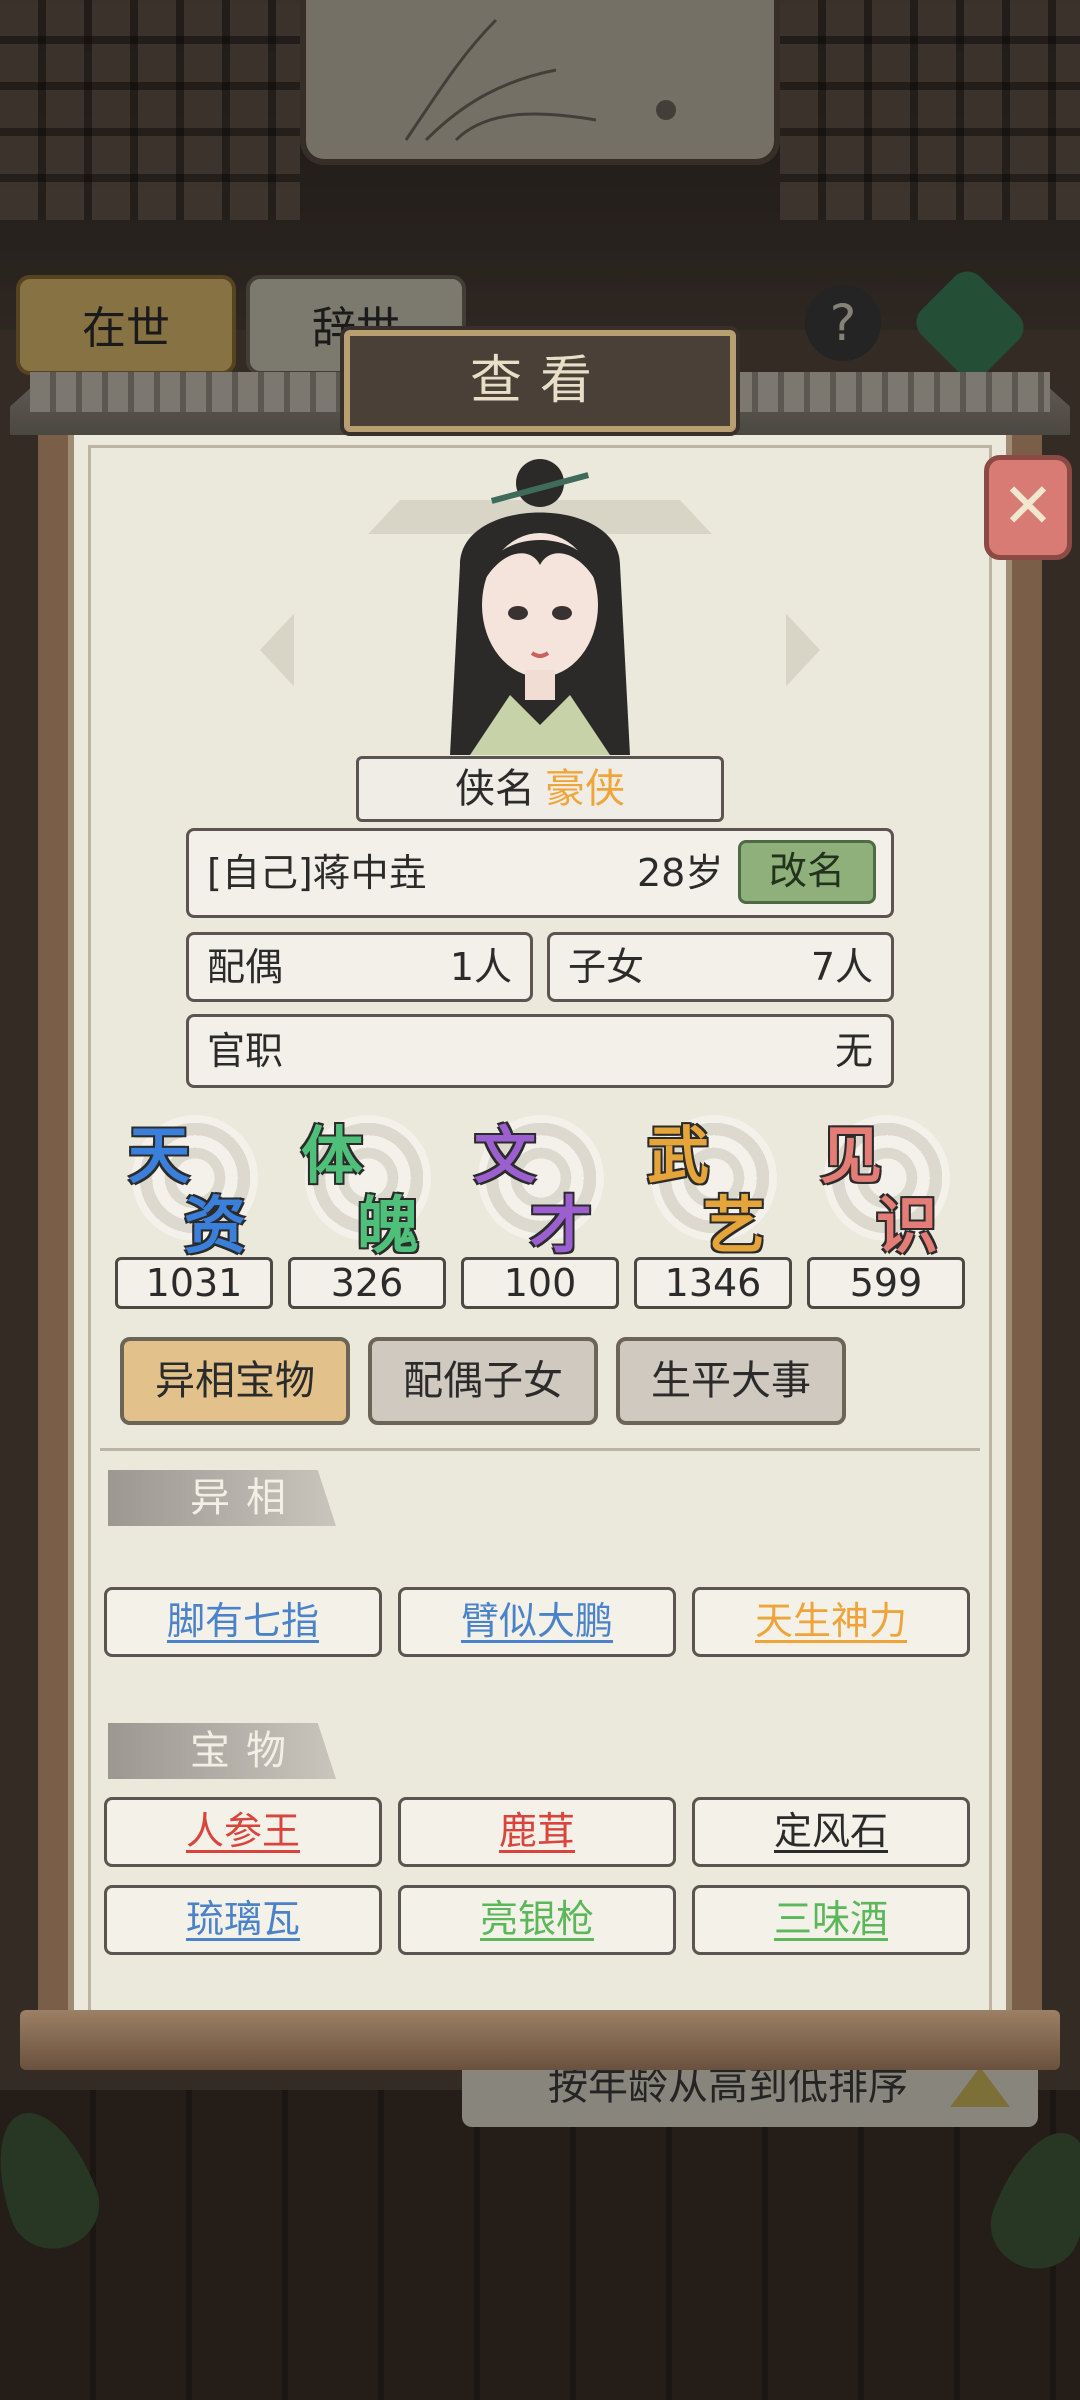 The width and height of the screenshot is (1080, 2400). What do you see at coordinates (831, 1622) in the screenshot?
I see `trait-item: 天生神力` at bounding box center [831, 1622].